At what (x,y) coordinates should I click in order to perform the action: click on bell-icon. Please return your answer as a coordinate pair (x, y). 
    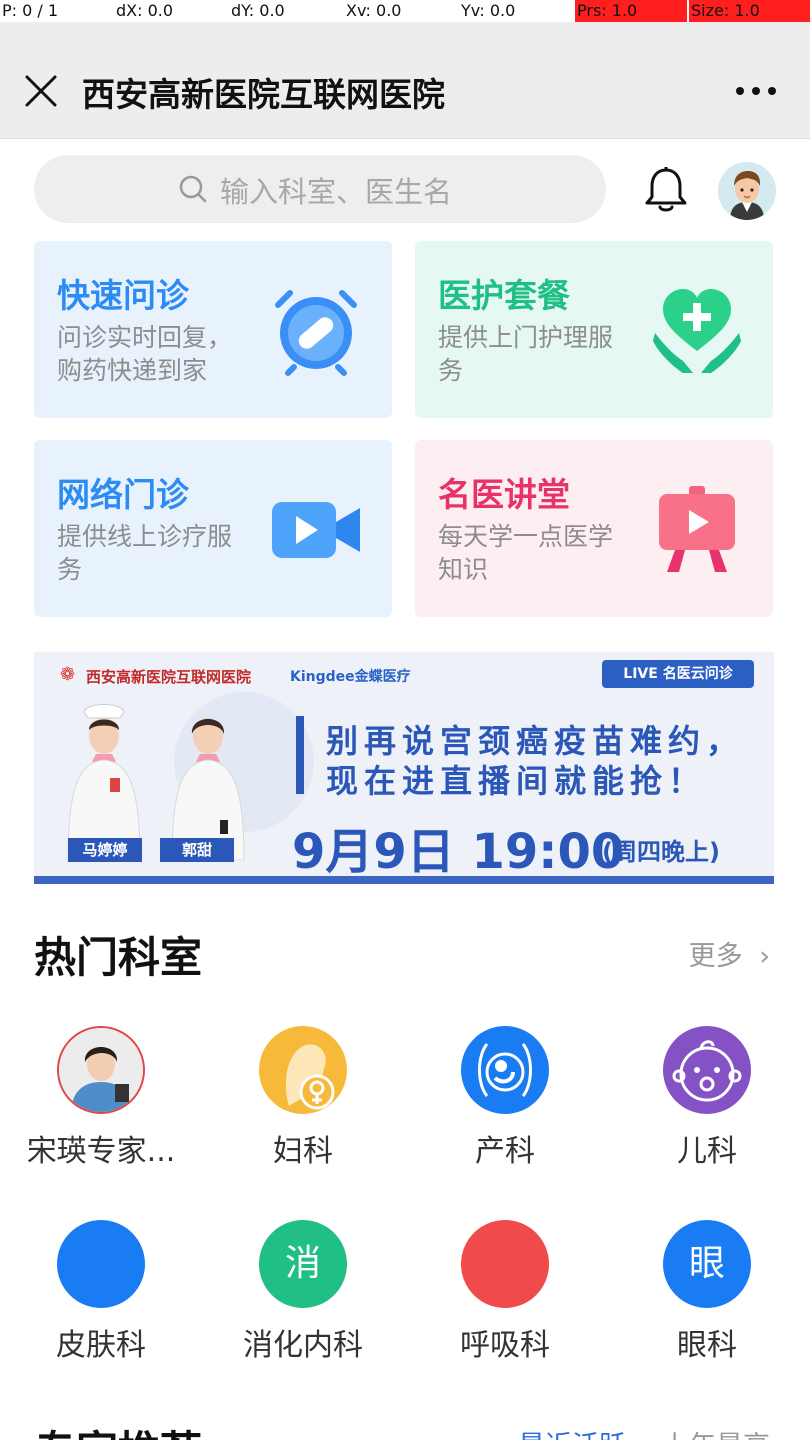
    Looking at the image, I should click on (666, 189).